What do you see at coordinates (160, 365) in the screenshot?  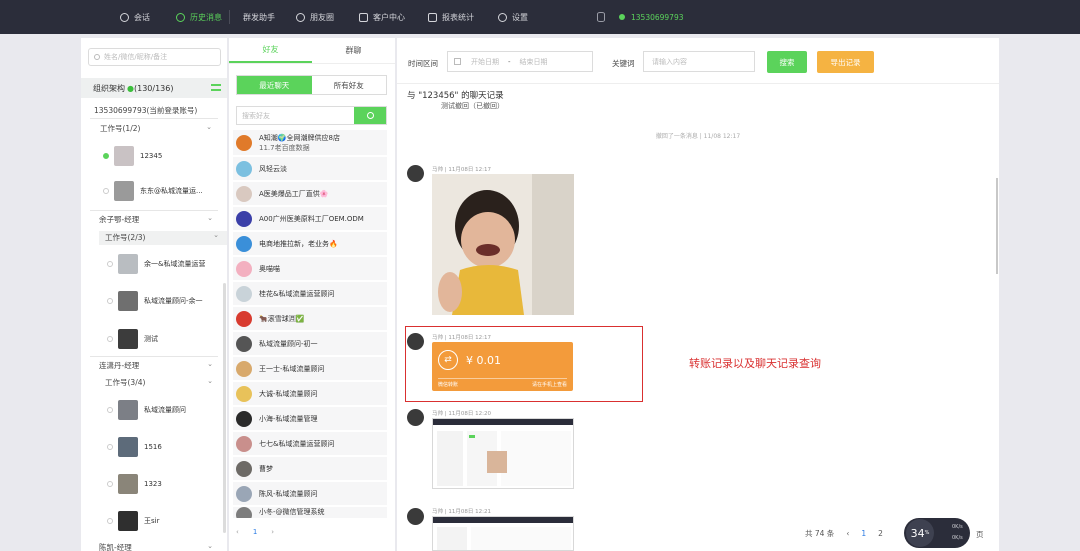 I see `manager-row: 连潇丹-经理 ⌄` at bounding box center [160, 365].